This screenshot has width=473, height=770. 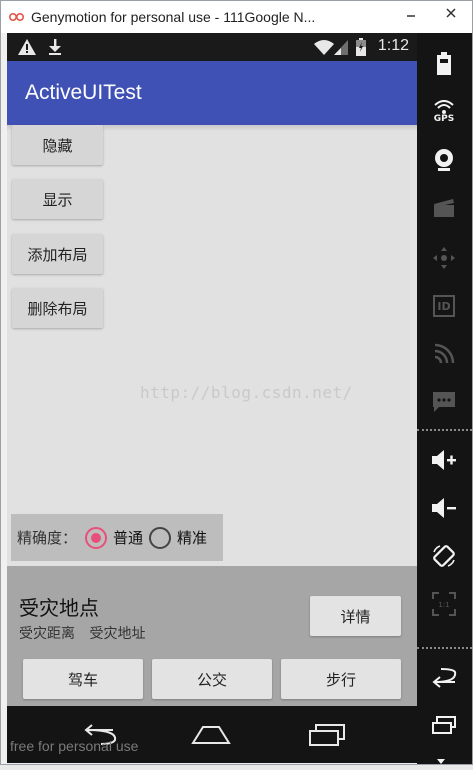 What do you see at coordinates (444, 726) in the screenshot?
I see `sidebar-recents-icon` at bounding box center [444, 726].